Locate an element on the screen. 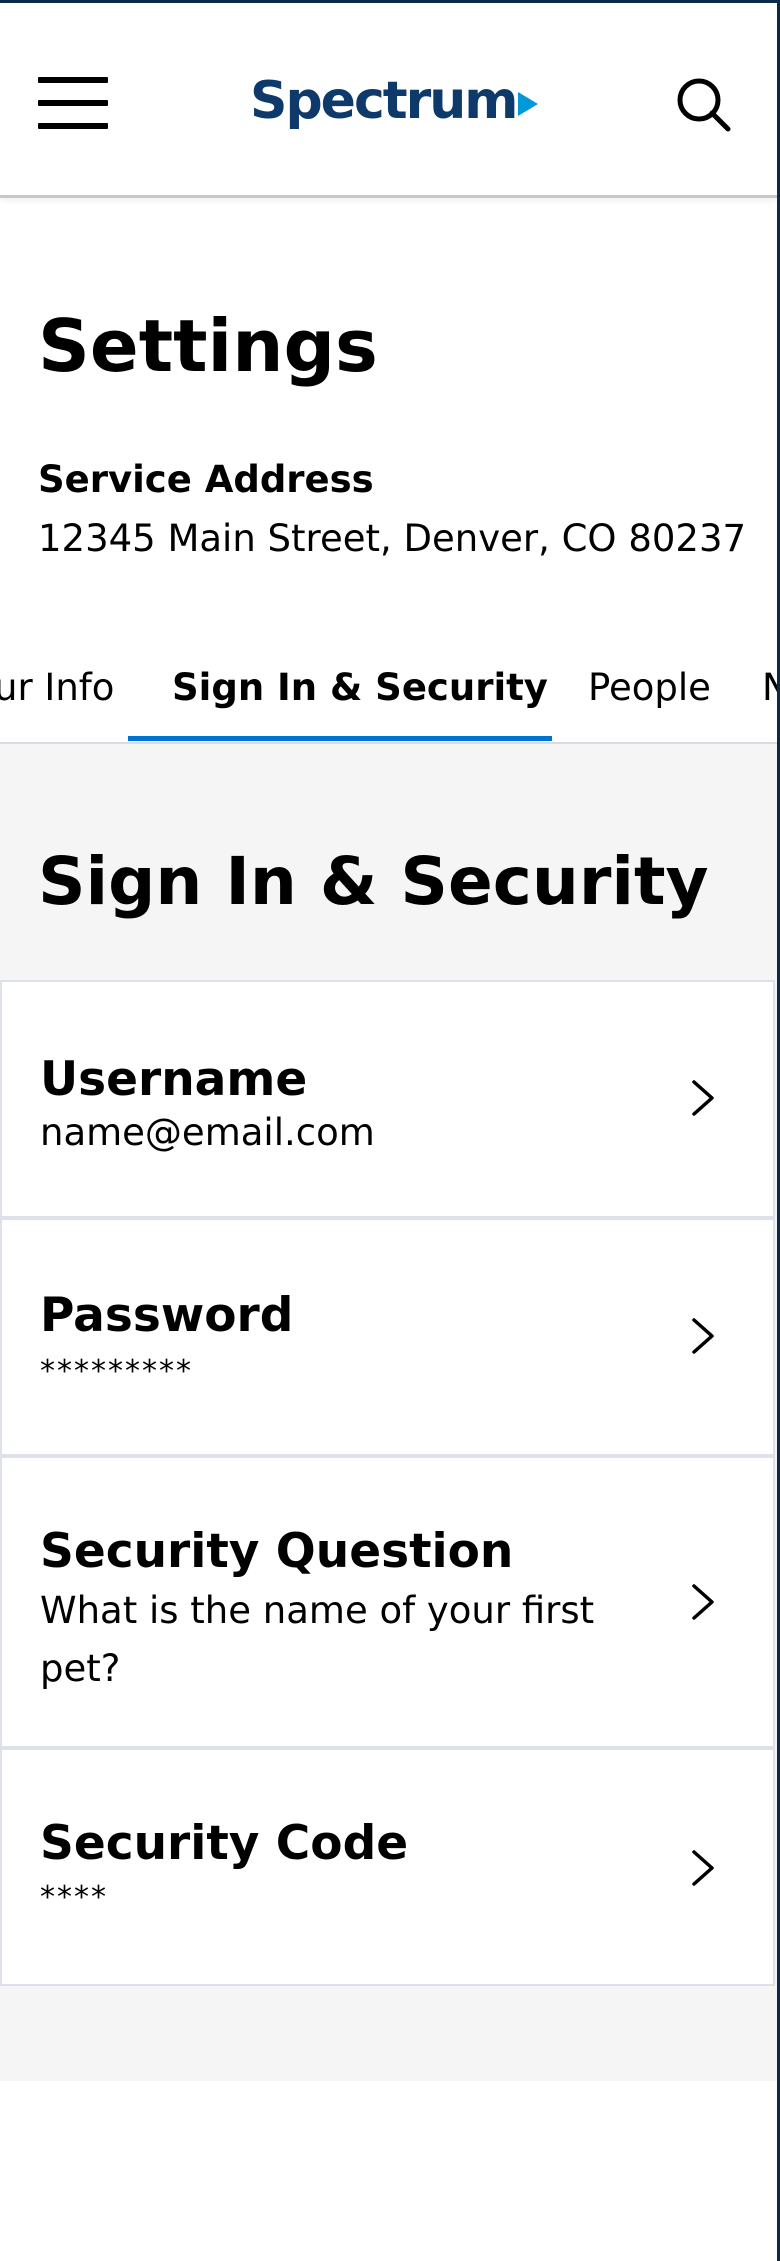 Image resolution: width=780 pixels, height=2261 pixels. security-code-row: Security Code **** is located at coordinates (387, 1867).